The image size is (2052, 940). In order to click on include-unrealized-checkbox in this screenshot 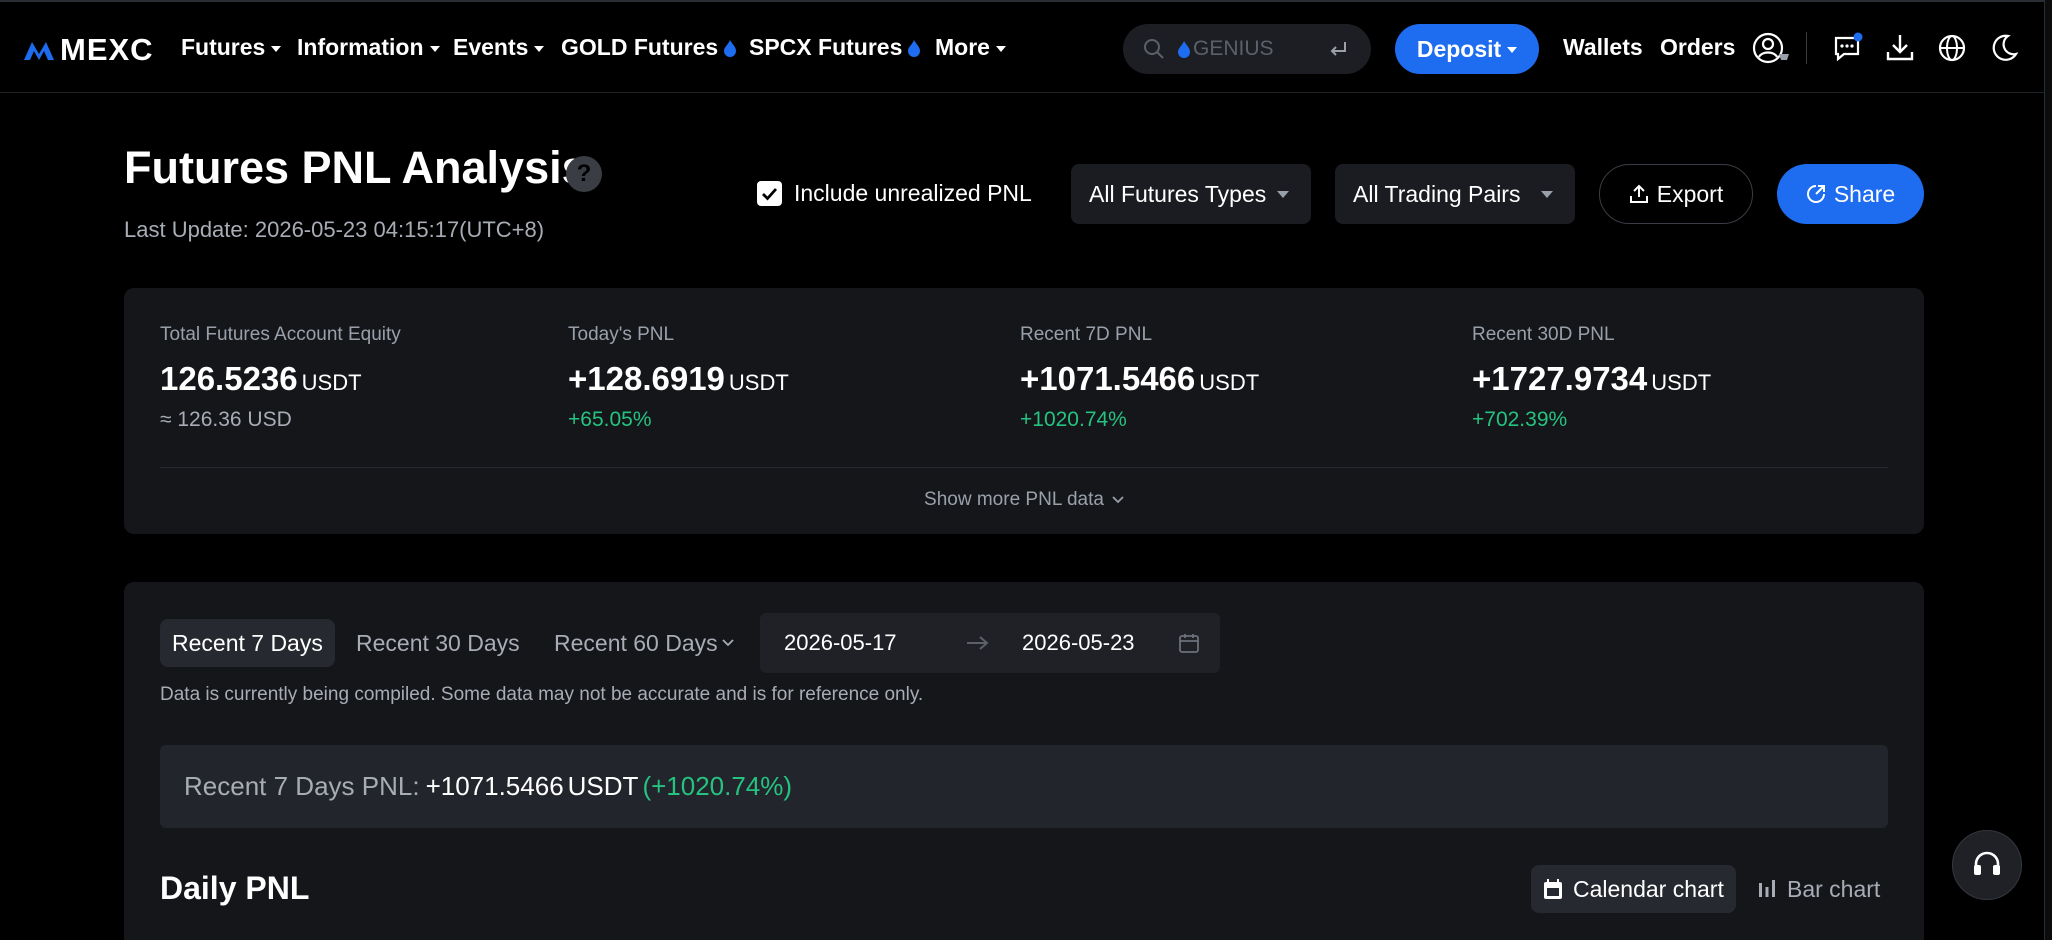, I will do `click(769, 193)`.